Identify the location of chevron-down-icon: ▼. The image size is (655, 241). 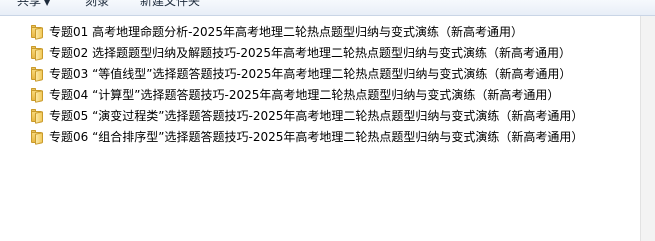
(47, 3).